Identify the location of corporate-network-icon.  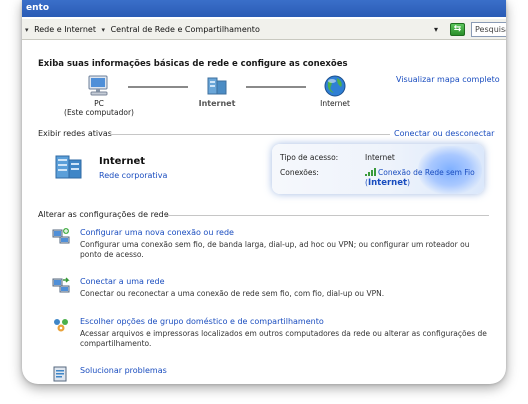
(68, 167).